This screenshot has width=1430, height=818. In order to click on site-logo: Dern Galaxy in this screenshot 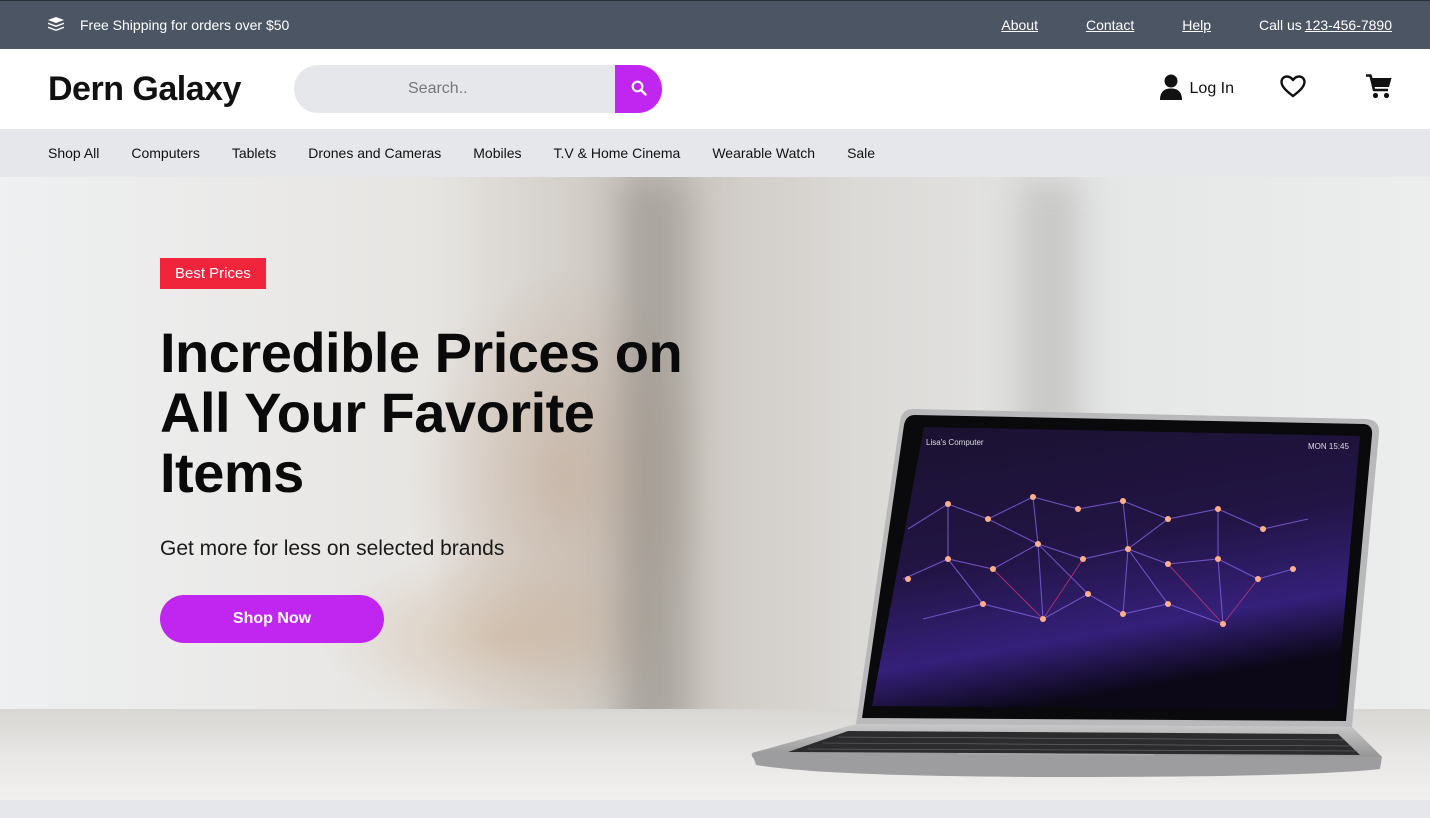, I will do `click(171, 89)`.